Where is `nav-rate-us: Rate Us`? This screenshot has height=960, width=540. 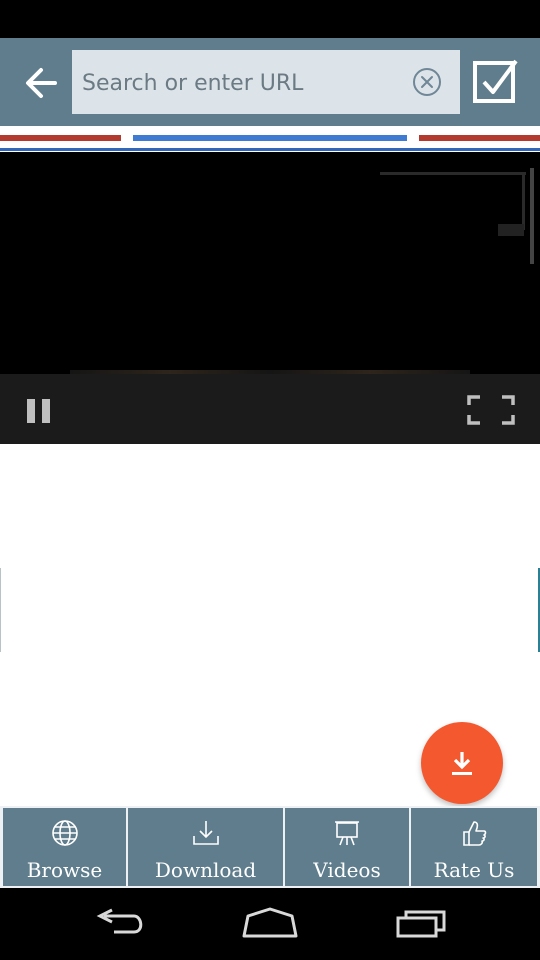 nav-rate-us: Rate Us is located at coordinates (474, 847).